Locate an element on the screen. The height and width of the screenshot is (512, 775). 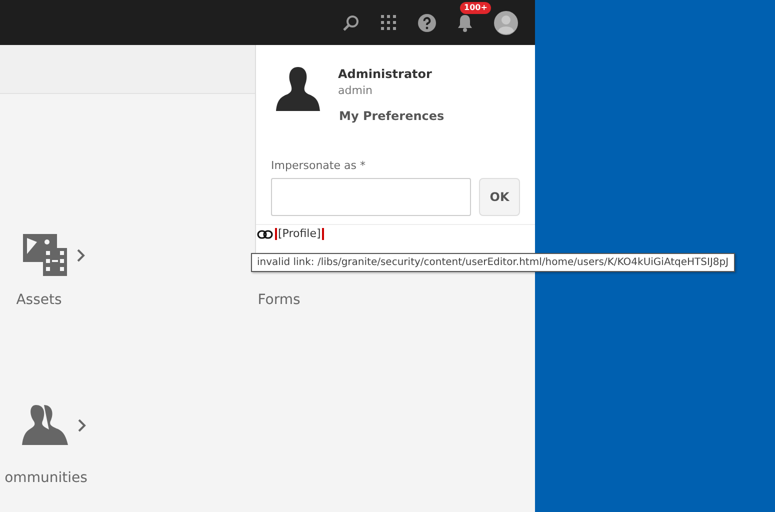
people-icon is located at coordinates (46, 425).